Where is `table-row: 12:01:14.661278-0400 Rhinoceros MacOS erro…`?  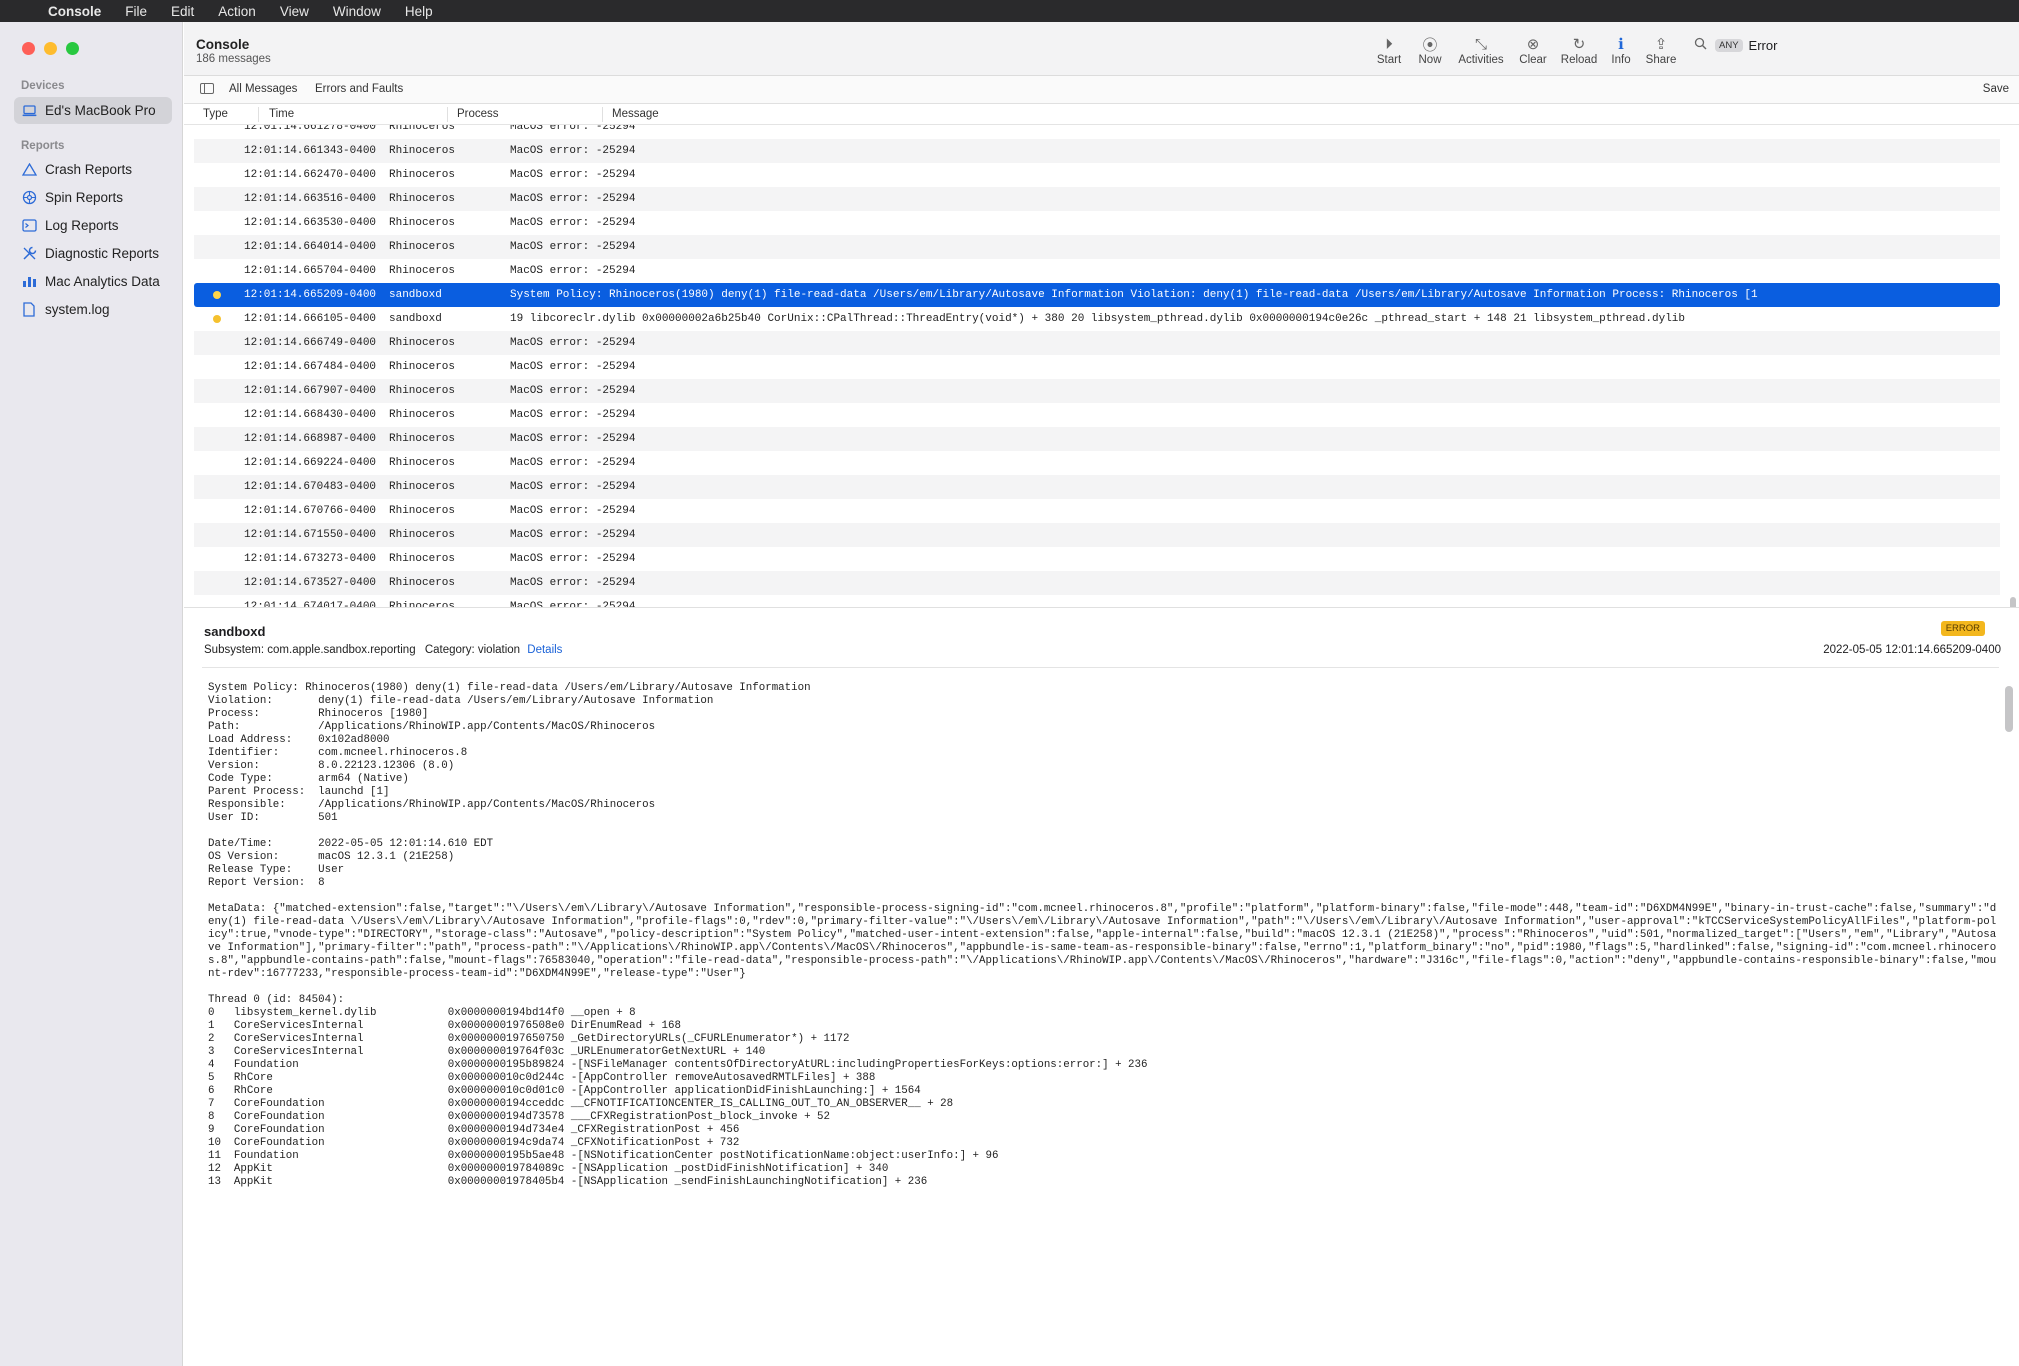
table-row: 12:01:14.661278-0400 Rhinoceros MacOS erro… is located at coordinates (1097, 132).